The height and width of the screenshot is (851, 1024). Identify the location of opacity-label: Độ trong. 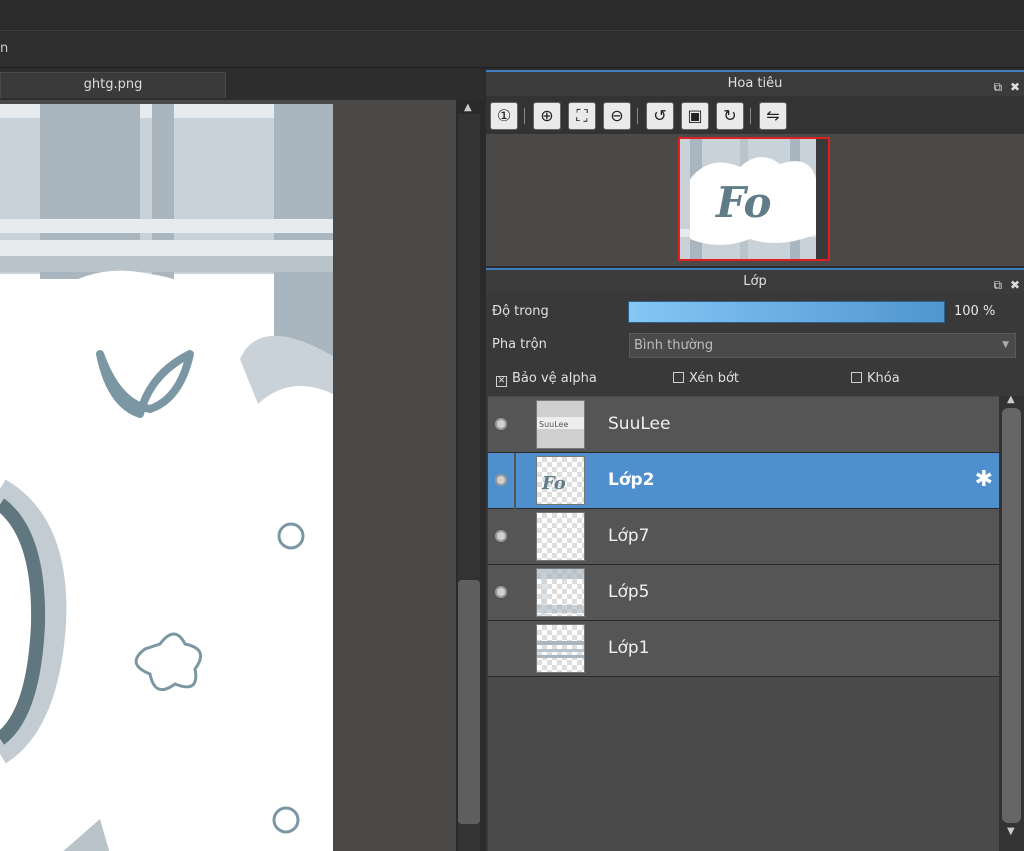
(520, 311).